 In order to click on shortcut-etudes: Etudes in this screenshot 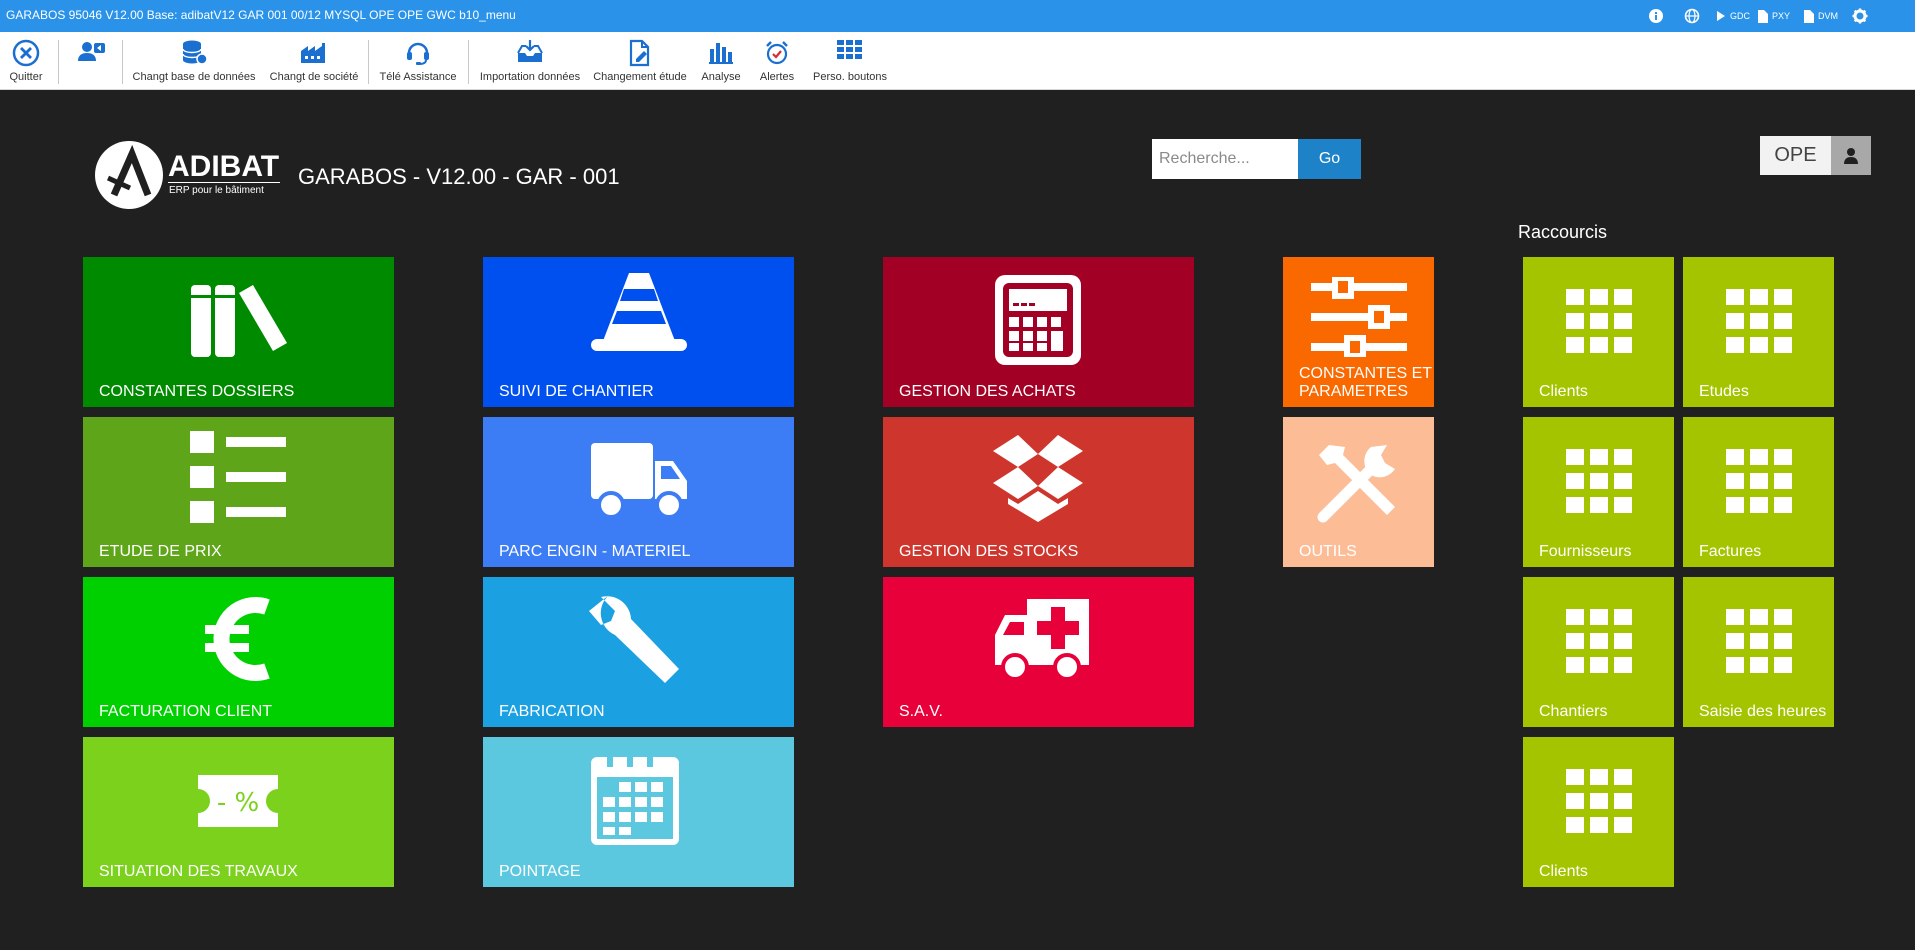, I will do `click(1758, 332)`.